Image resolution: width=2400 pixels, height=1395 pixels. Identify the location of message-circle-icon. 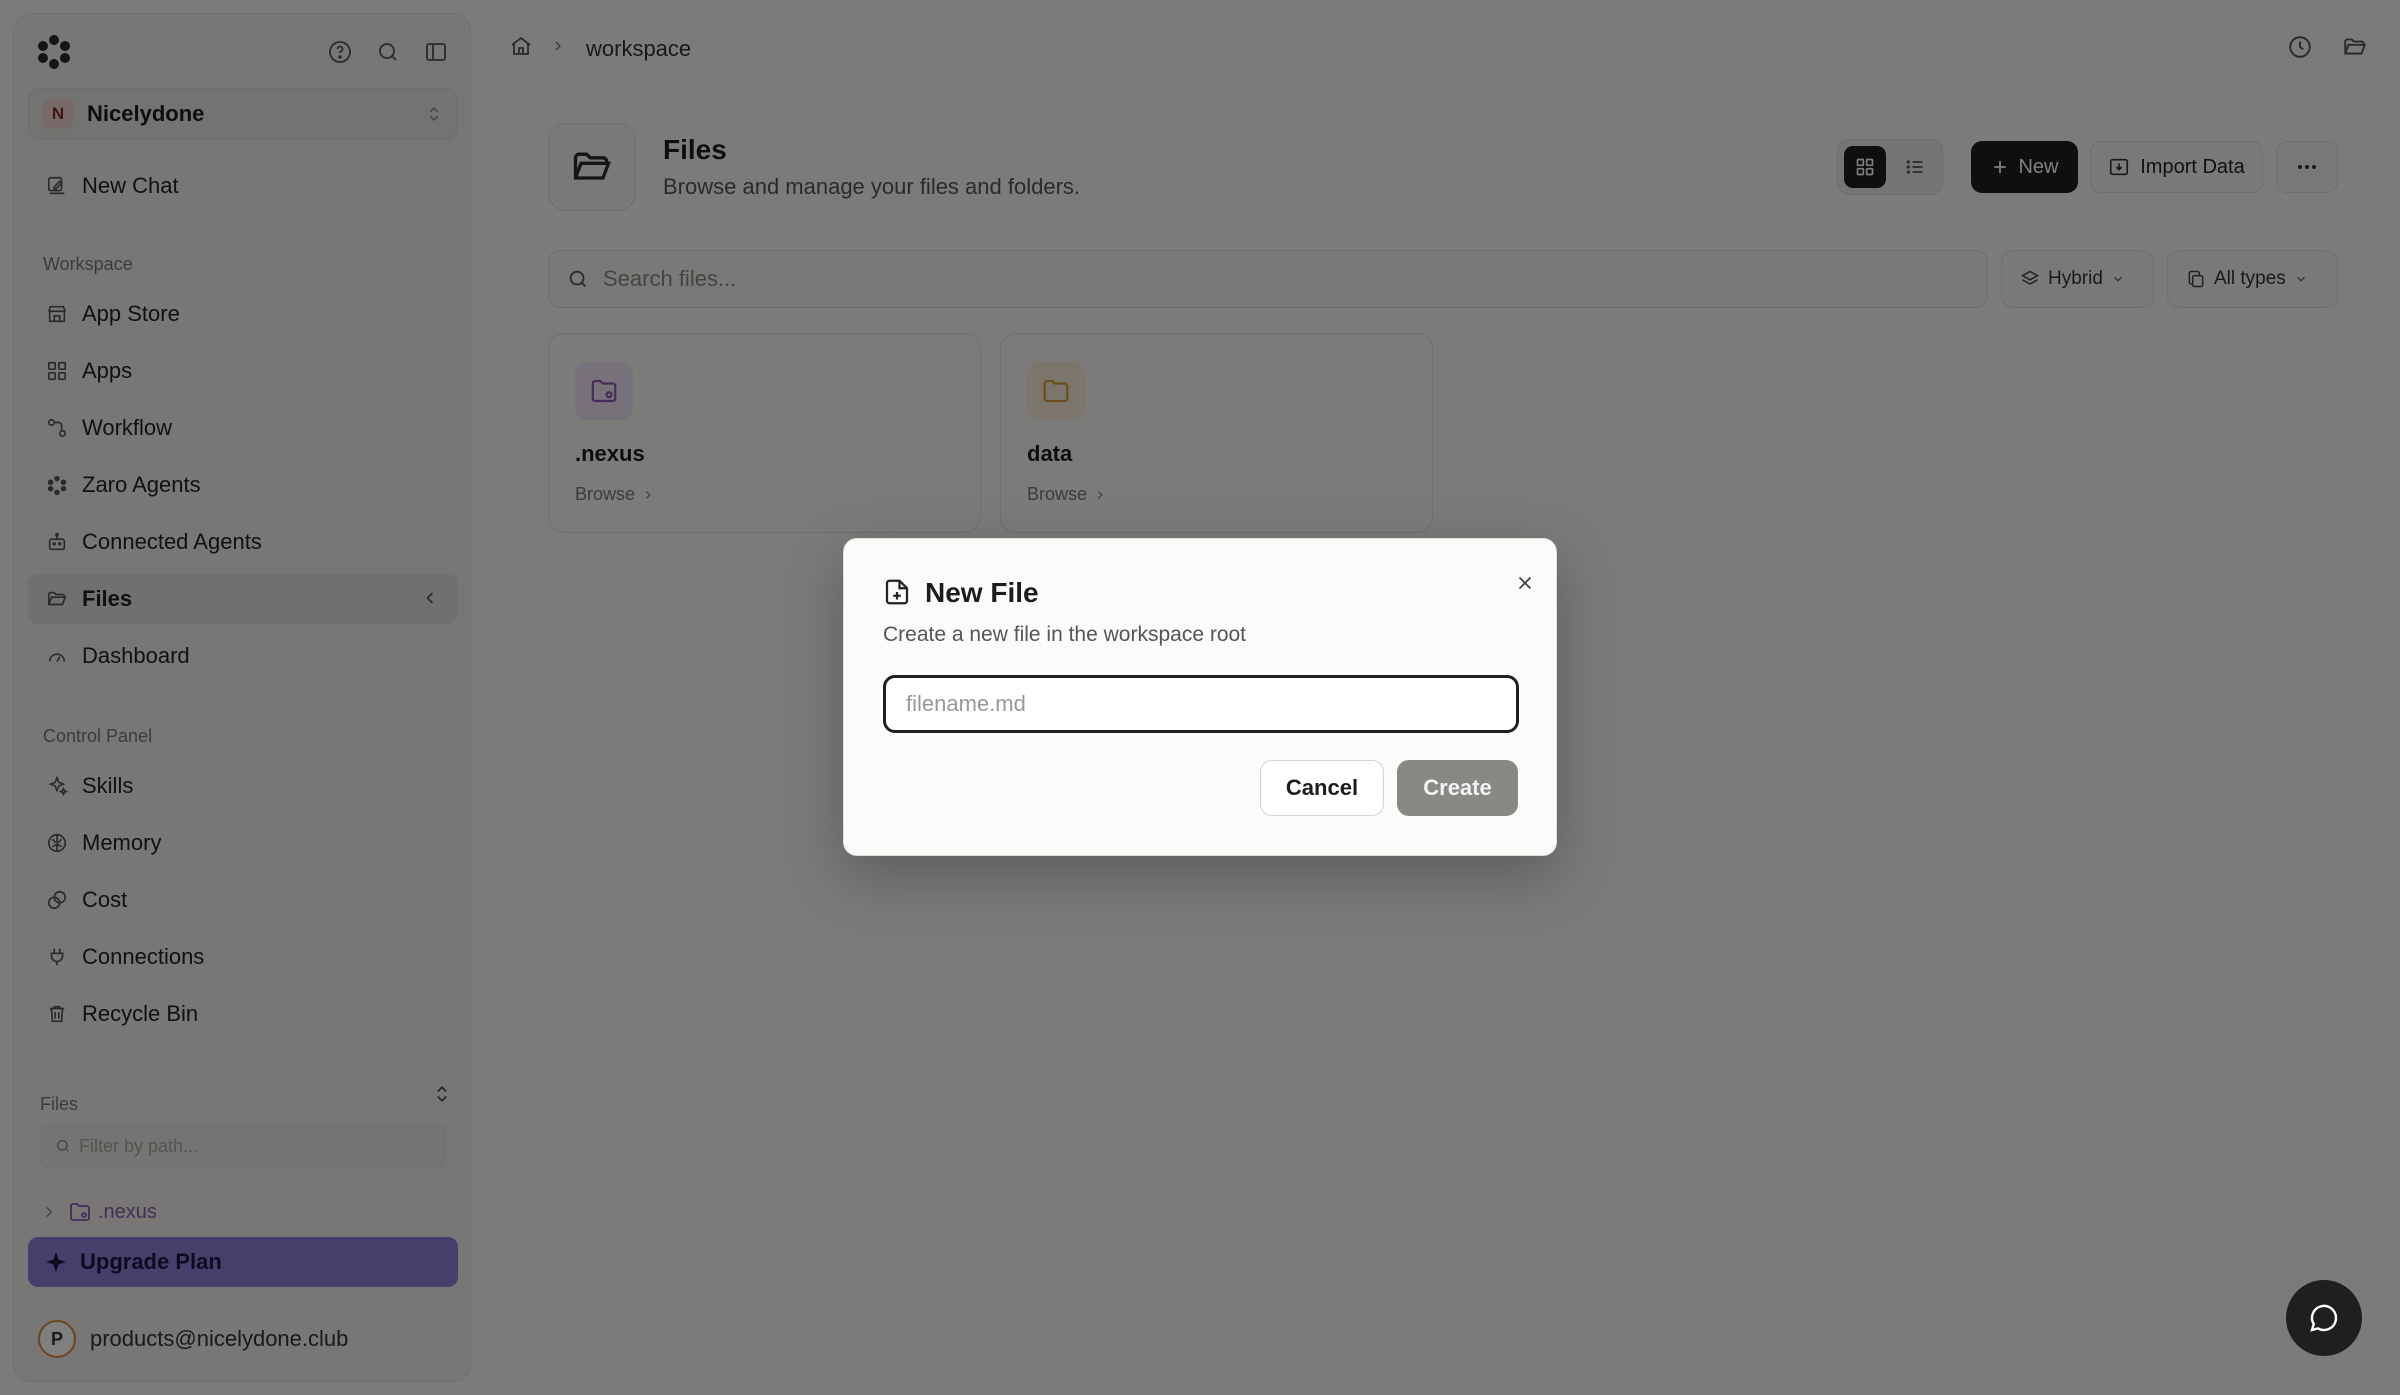
(2324, 1318).